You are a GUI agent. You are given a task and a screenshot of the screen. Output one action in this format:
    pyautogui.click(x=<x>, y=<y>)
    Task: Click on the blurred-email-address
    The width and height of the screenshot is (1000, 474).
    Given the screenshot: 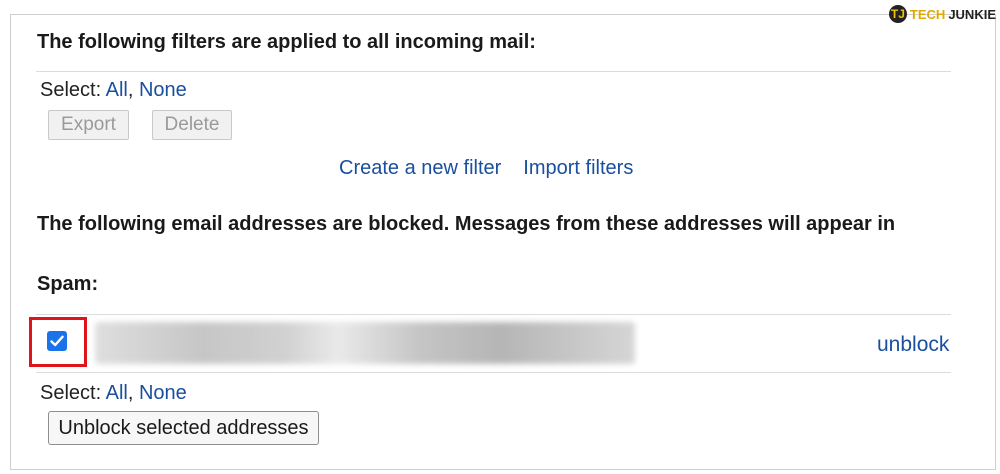 What is the action you would take?
    pyautogui.click(x=365, y=343)
    